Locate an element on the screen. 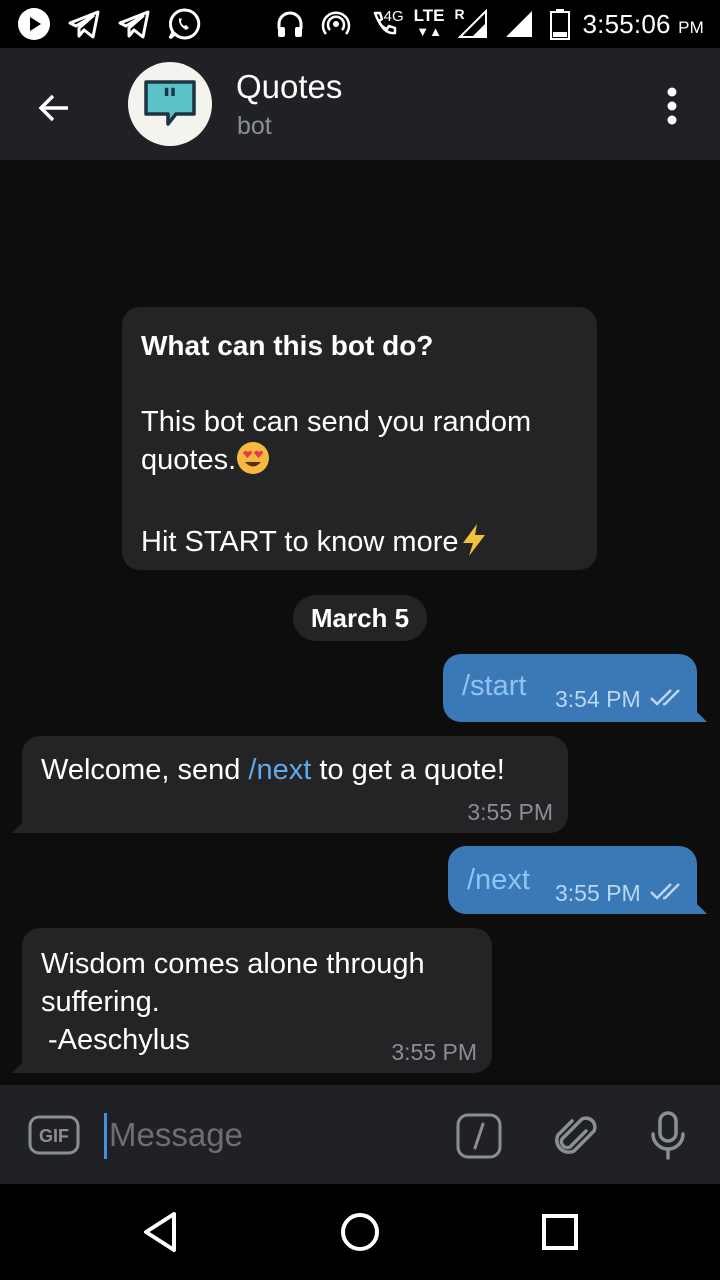 The width and height of the screenshot is (720, 1280). system-icons: 4G LTE ▼▲ R 3:55:06 PM is located at coordinates (488, 24).